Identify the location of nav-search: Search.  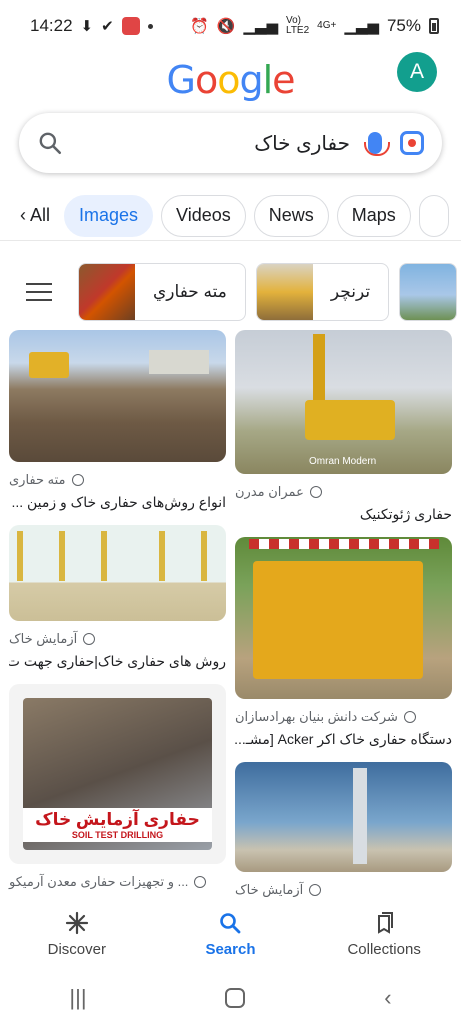
(230, 934).